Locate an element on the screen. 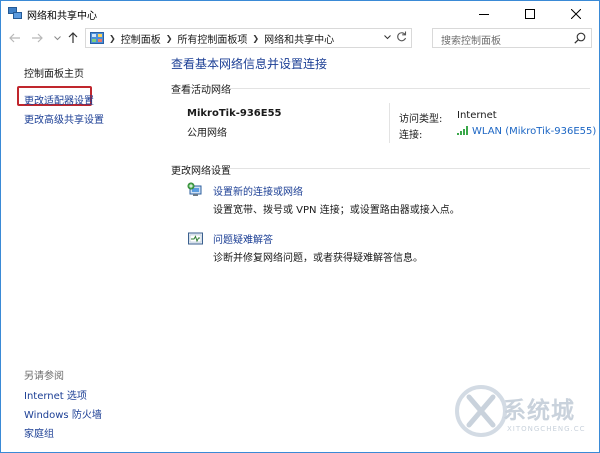 This screenshot has height=453, width=600. connection-value: WLAN (MikroTik-936E55) is located at coordinates (526, 131).